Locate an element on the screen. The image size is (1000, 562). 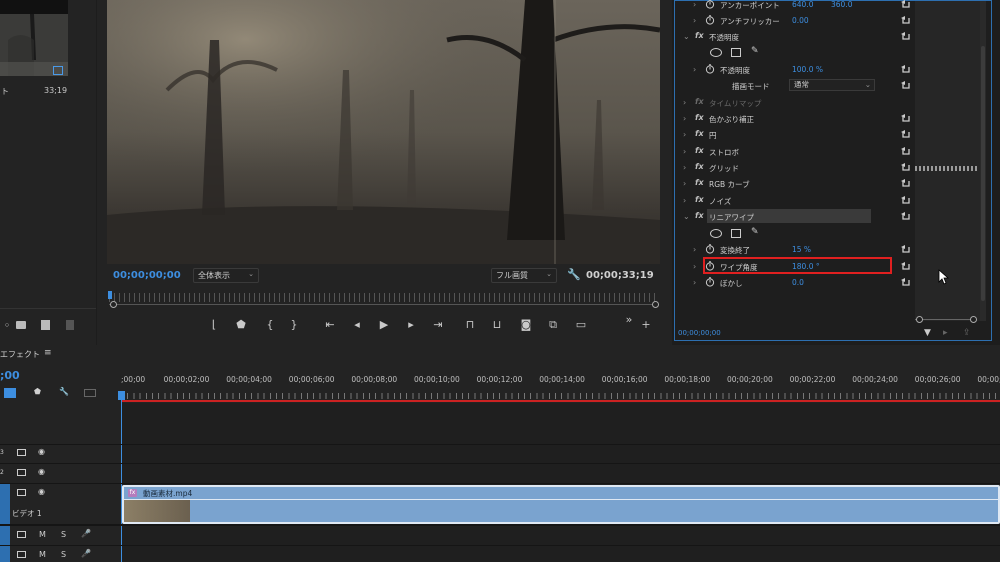
param-value: 0.0 is located at coordinates (798, 282).